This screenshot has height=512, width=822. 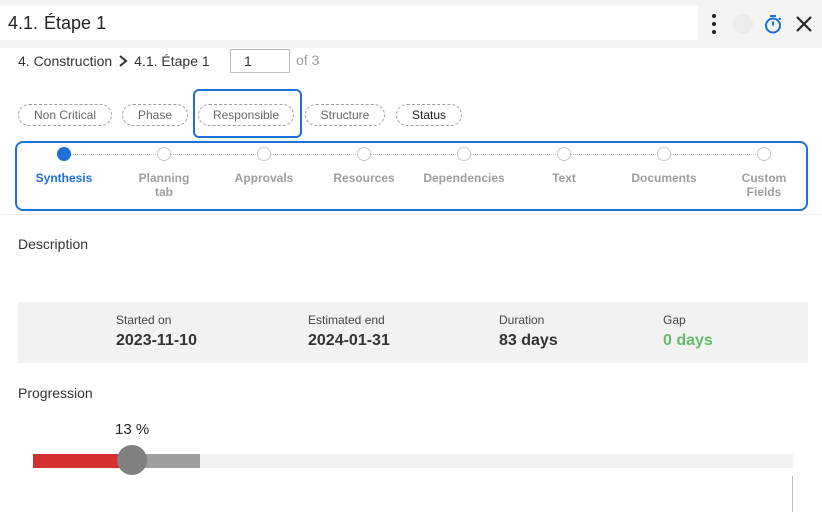 What do you see at coordinates (53, 244) in the screenshot?
I see `description-label: Description` at bounding box center [53, 244].